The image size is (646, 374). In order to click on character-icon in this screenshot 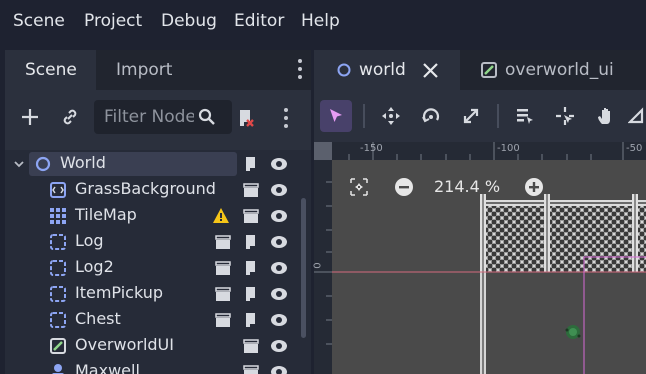, I will do `click(58, 369)`.